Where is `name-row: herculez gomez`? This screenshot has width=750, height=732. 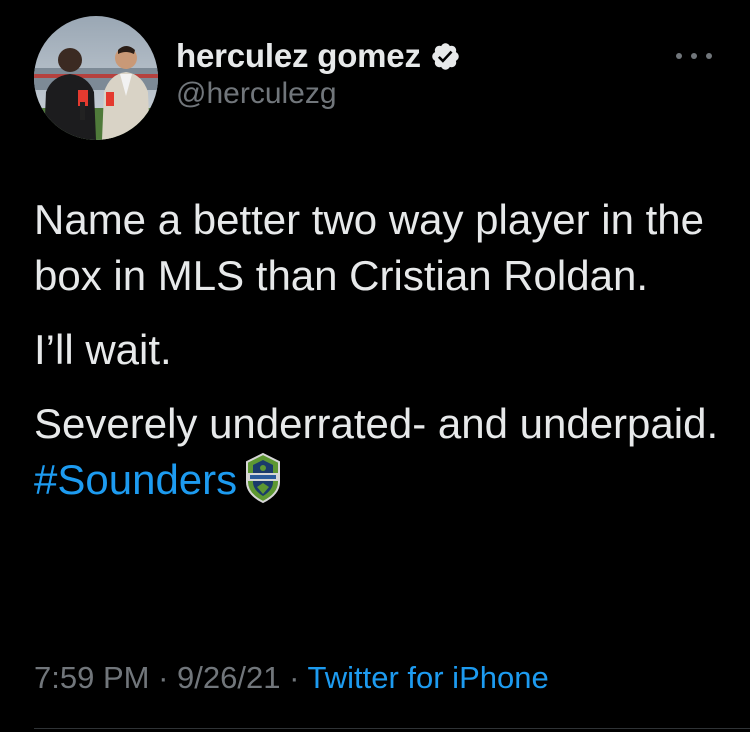 name-row: herculez gomez is located at coordinates (318, 56).